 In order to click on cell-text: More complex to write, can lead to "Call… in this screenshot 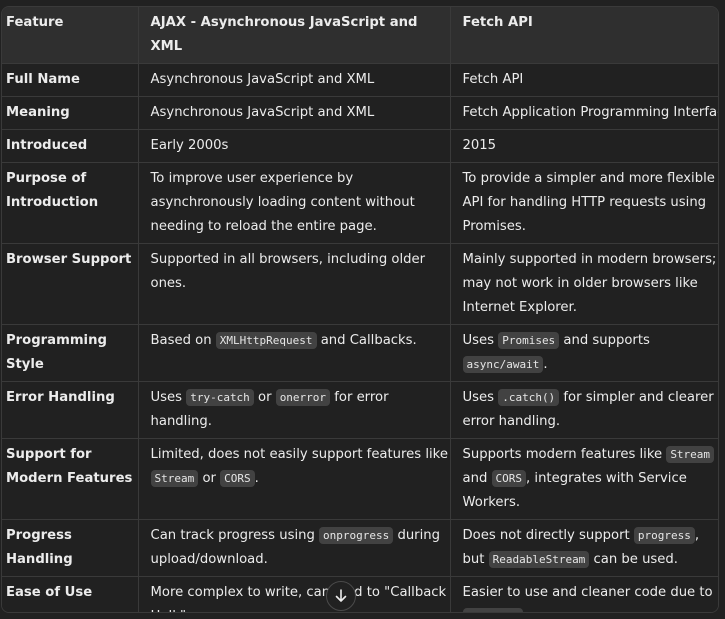, I will do `click(298, 598)`.